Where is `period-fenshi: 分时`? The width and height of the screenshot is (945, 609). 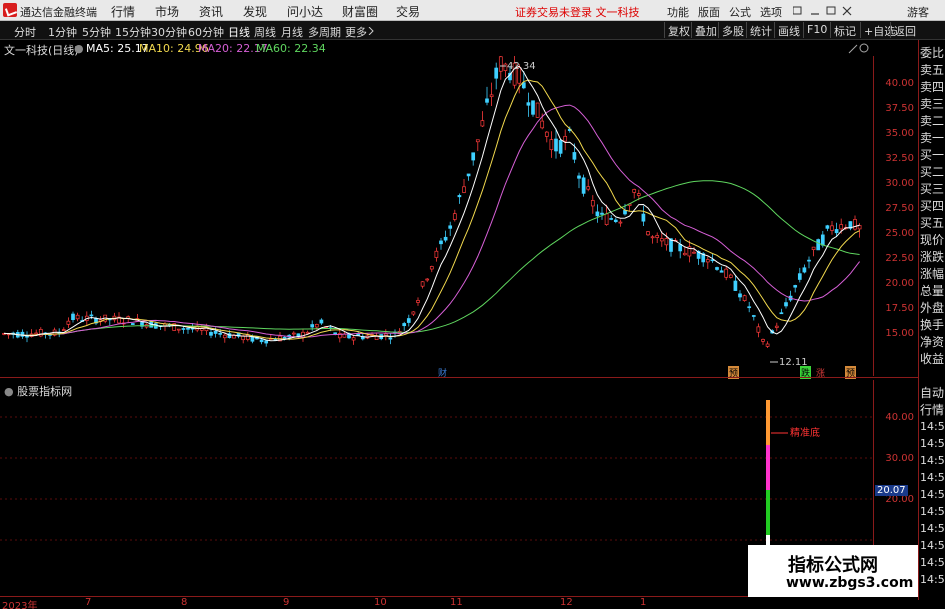
period-fenshi: 分时 is located at coordinates (25, 32).